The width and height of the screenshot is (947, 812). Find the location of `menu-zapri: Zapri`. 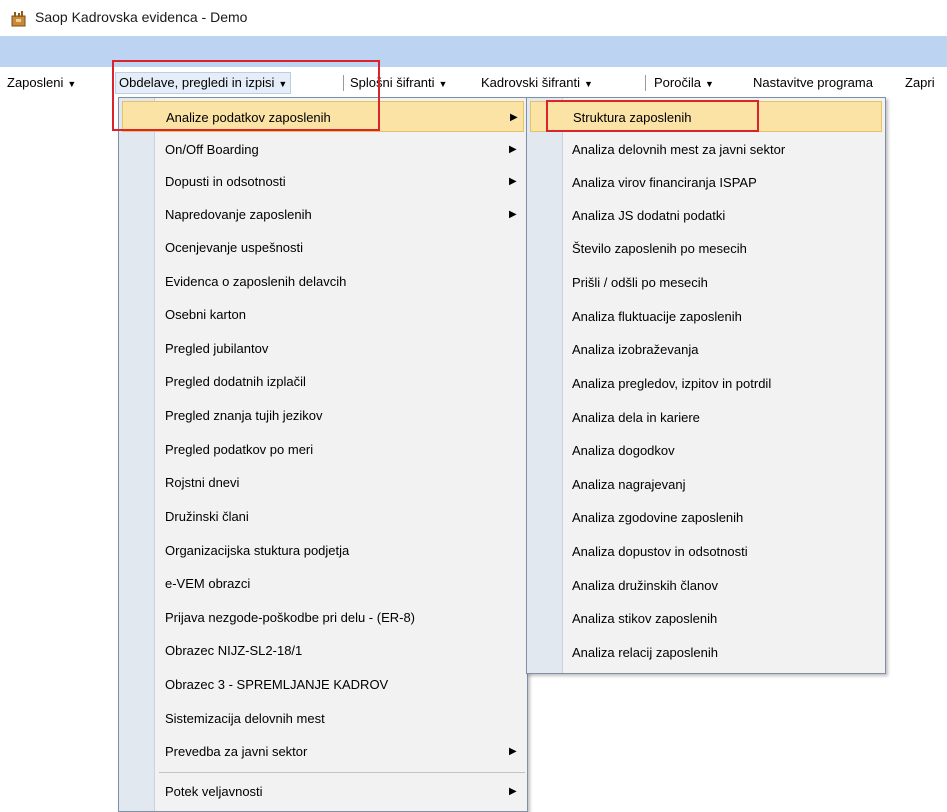

menu-zapri: Zapri is located at coordinates (920, 83).